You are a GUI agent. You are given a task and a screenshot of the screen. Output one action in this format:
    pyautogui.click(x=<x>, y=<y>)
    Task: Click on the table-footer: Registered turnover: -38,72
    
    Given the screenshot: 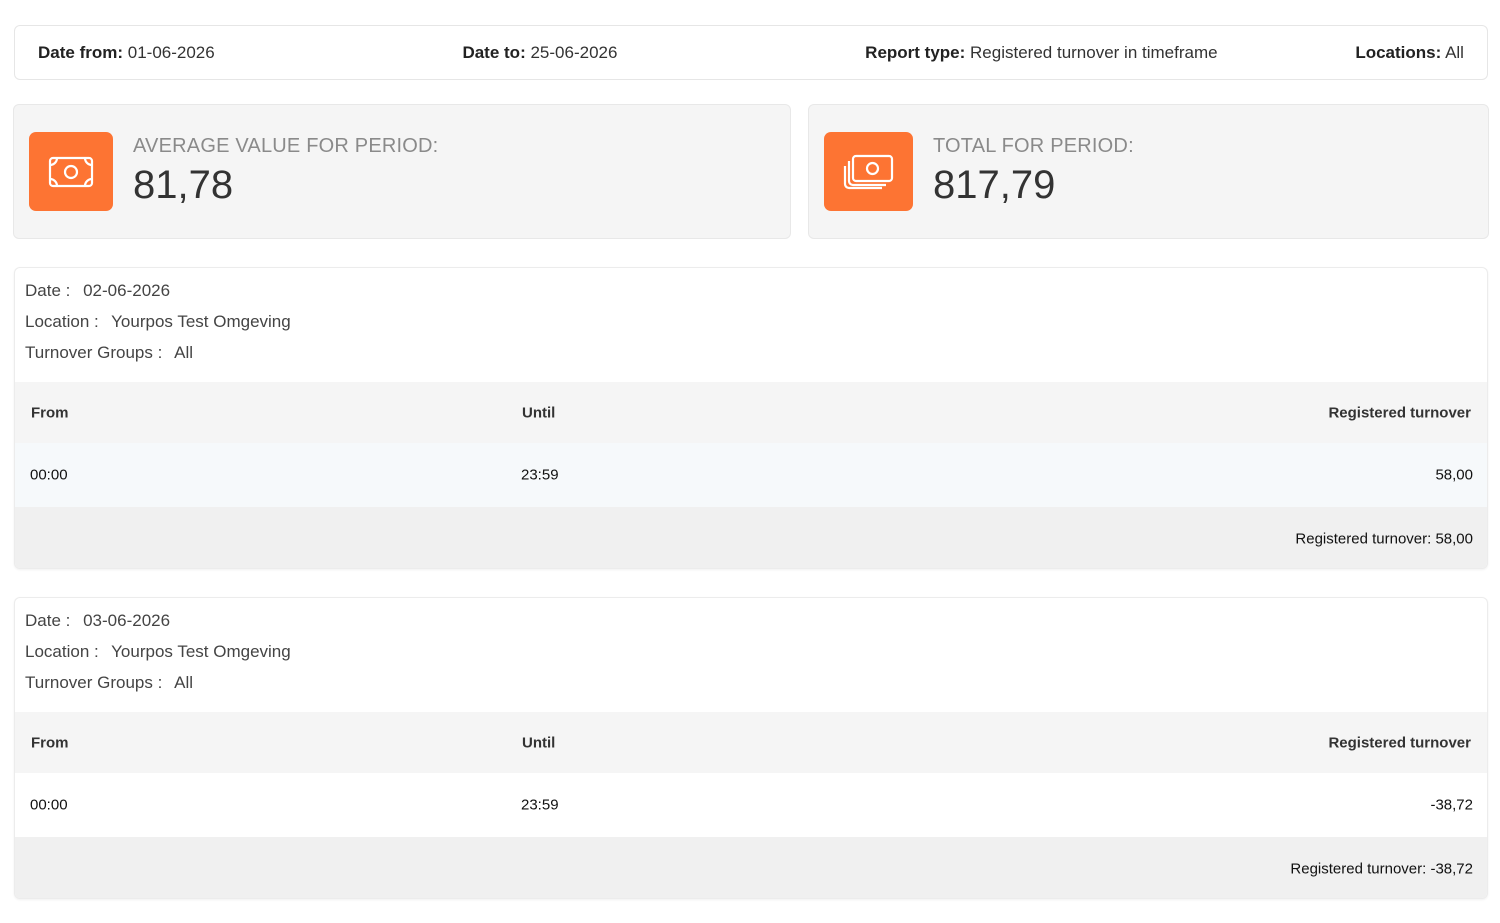 What is the action you would take?
    pyautogui.click(x=751, y=867)
    